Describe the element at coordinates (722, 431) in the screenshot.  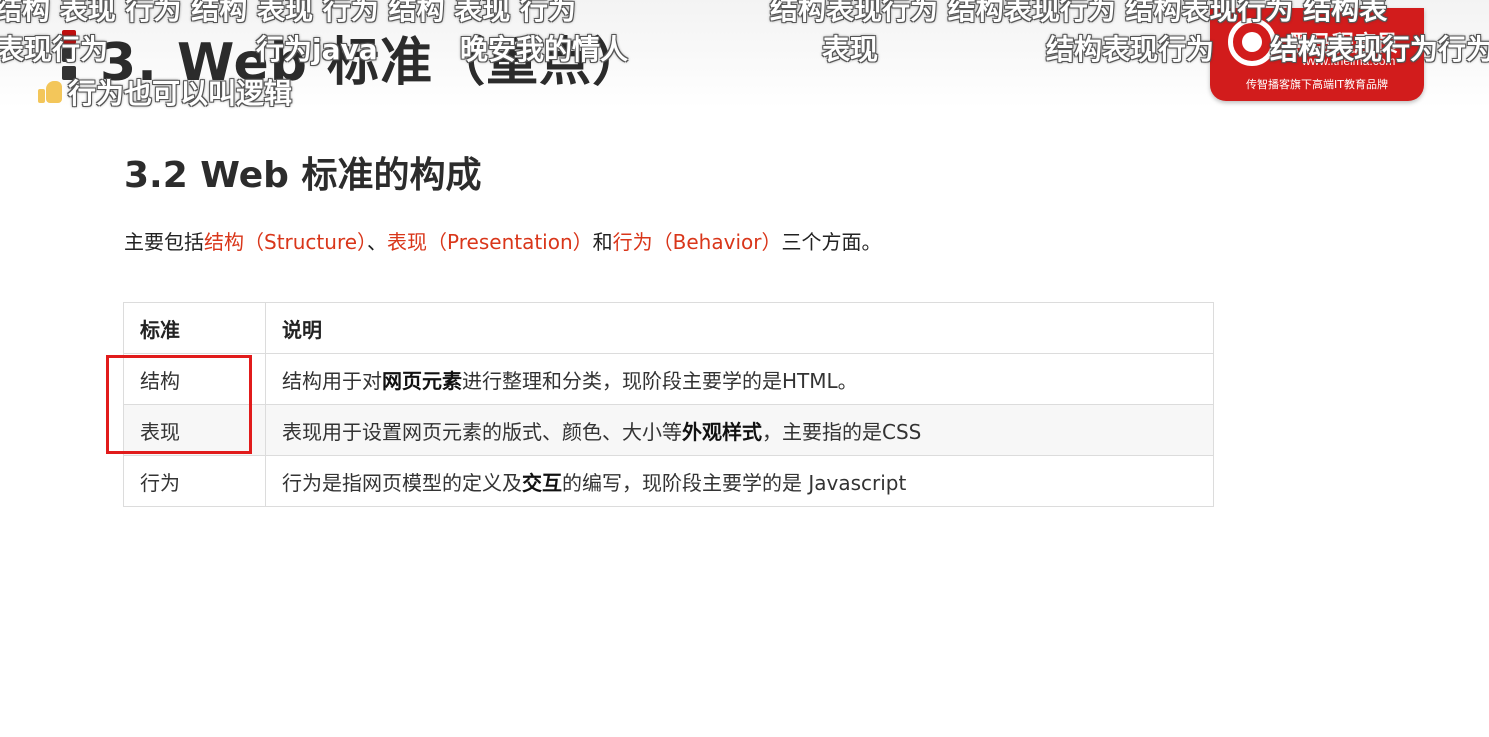
I see `desc-bold: 外观样式` at that location.